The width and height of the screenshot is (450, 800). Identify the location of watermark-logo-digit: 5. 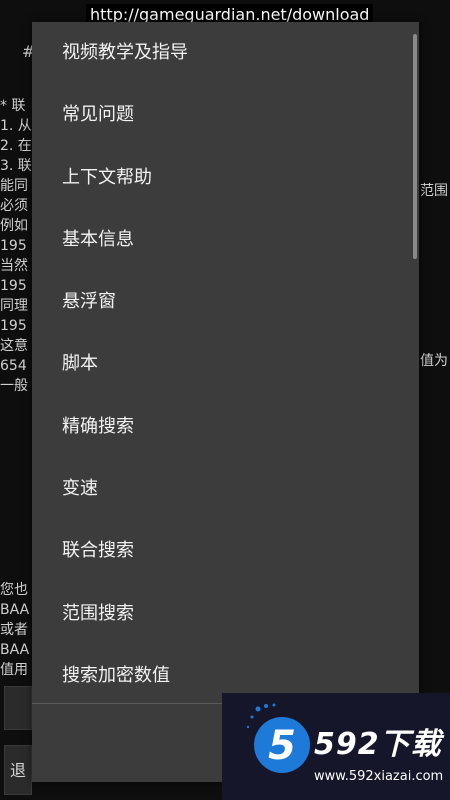
(282, 746).